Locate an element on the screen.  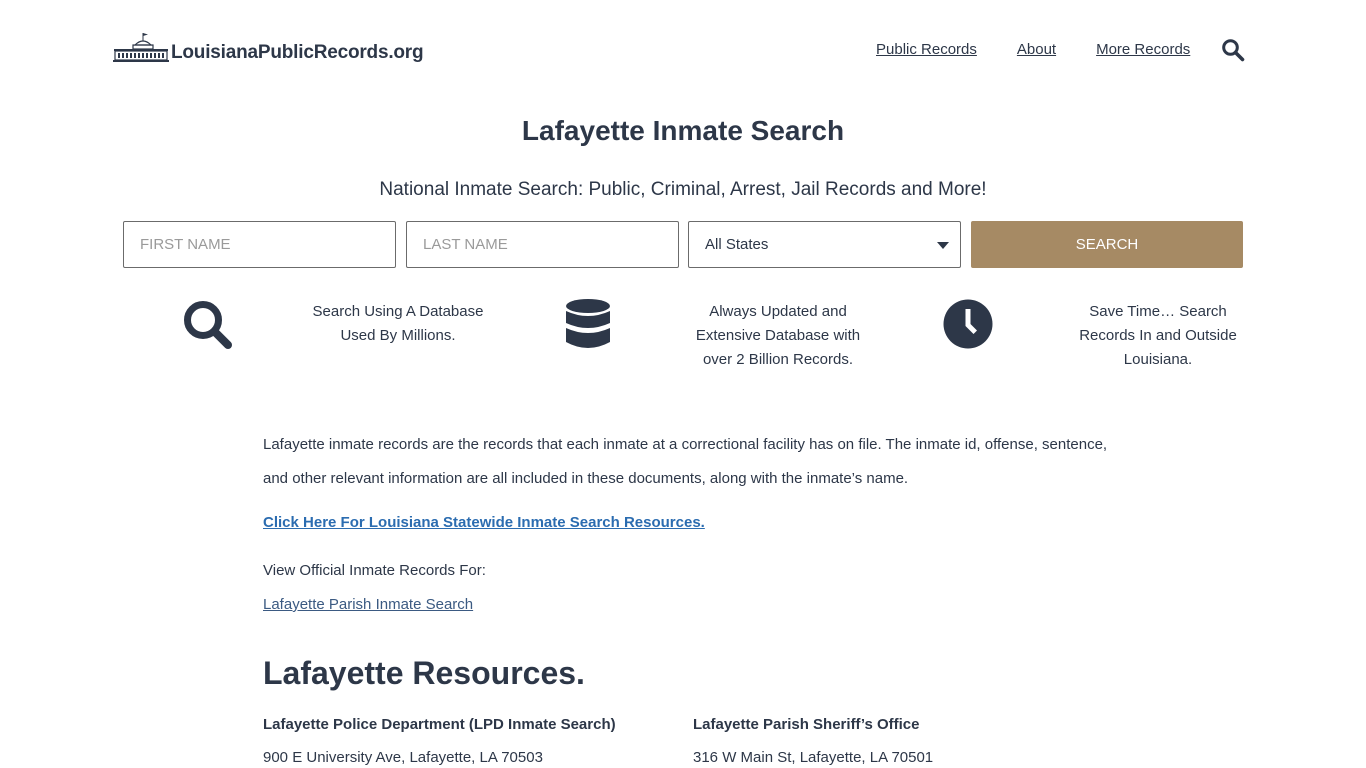
state-select: All States is located at coordinates (824, 244).